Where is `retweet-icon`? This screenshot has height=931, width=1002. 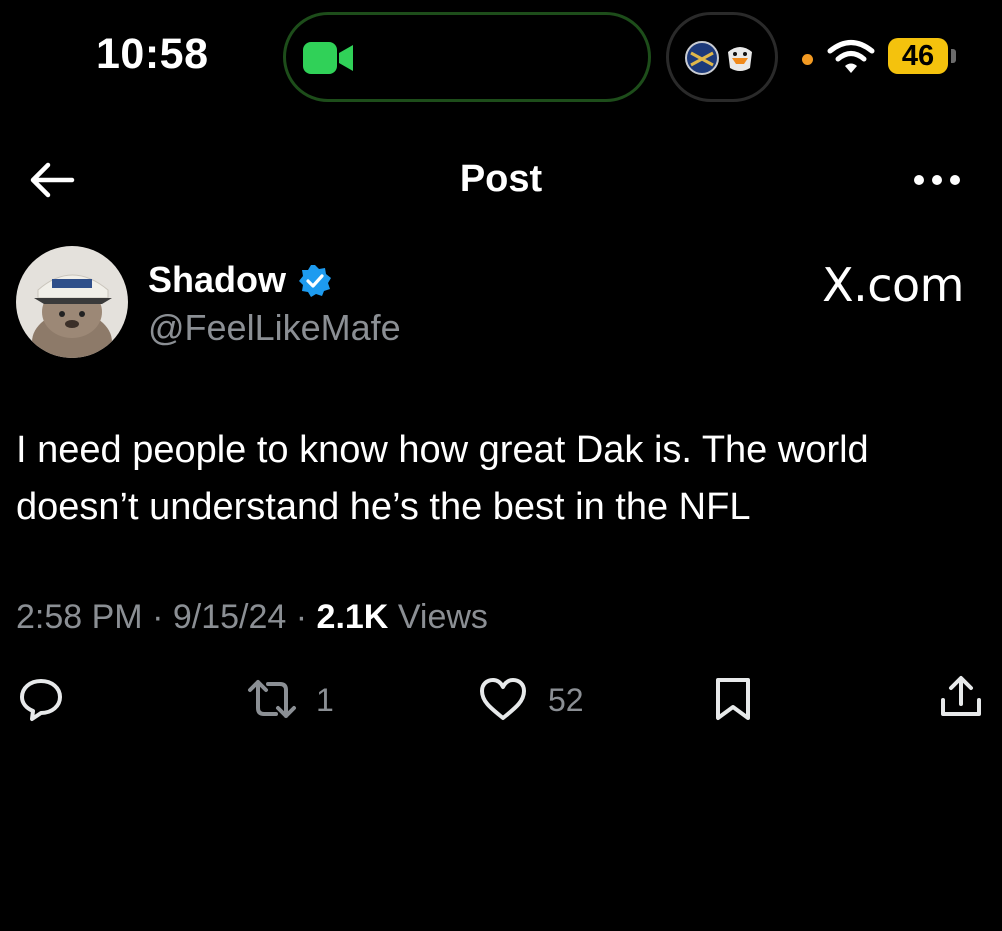 retweet-icon is located at coordinates (272, 699).